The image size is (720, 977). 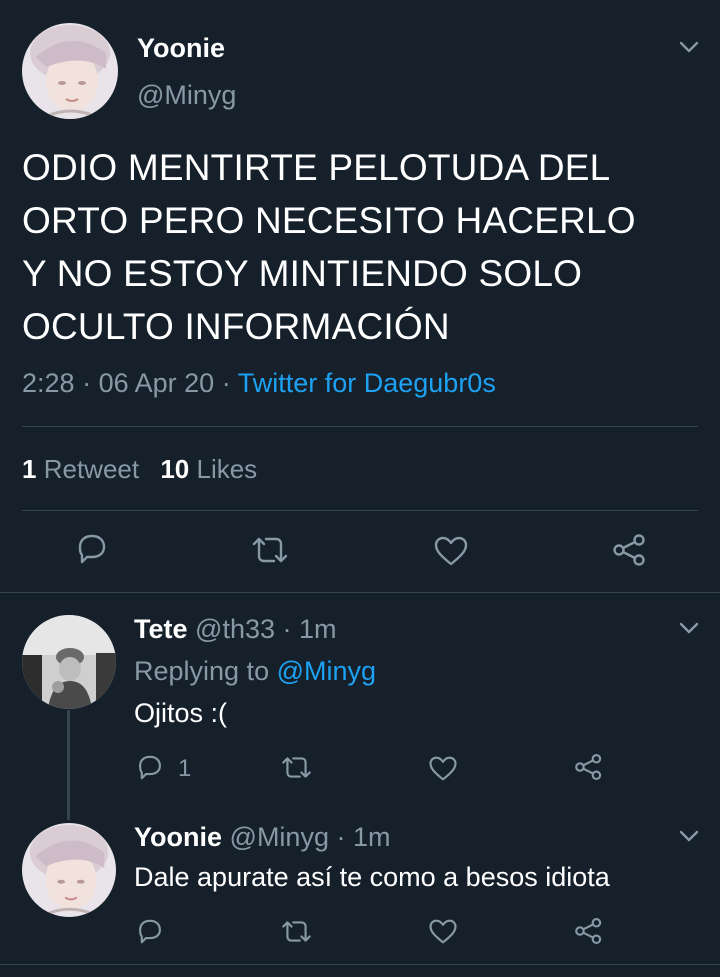 I want to click on replying-handle-link: @Minyg, so click(x=326, y=671).